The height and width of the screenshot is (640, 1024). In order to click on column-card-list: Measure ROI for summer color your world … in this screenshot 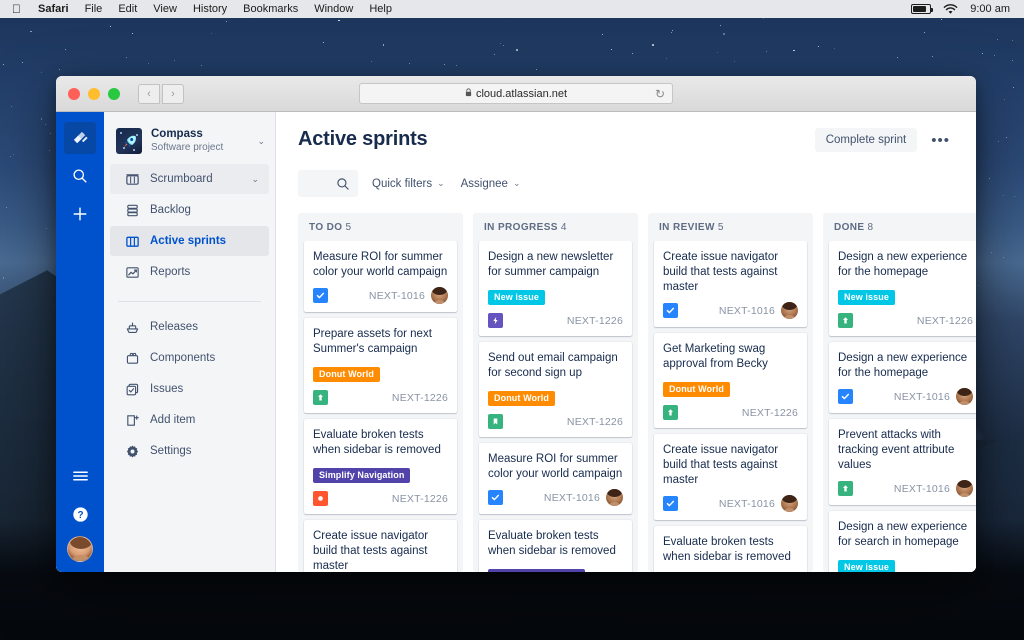, I will do `click(380, 406)`.